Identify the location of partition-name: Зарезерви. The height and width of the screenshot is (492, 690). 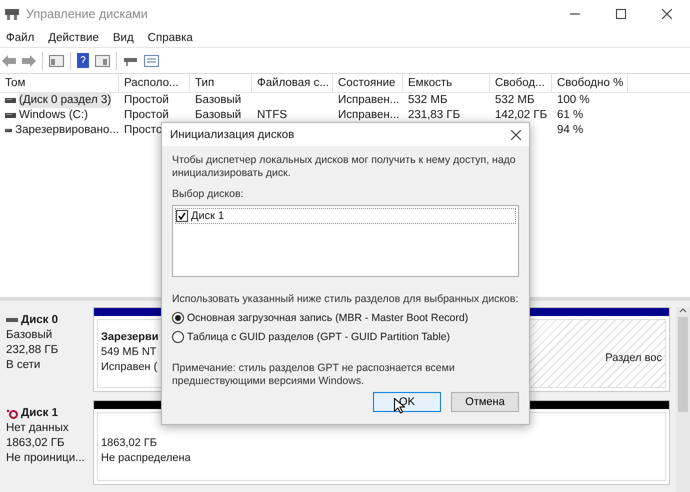
(130, 337).